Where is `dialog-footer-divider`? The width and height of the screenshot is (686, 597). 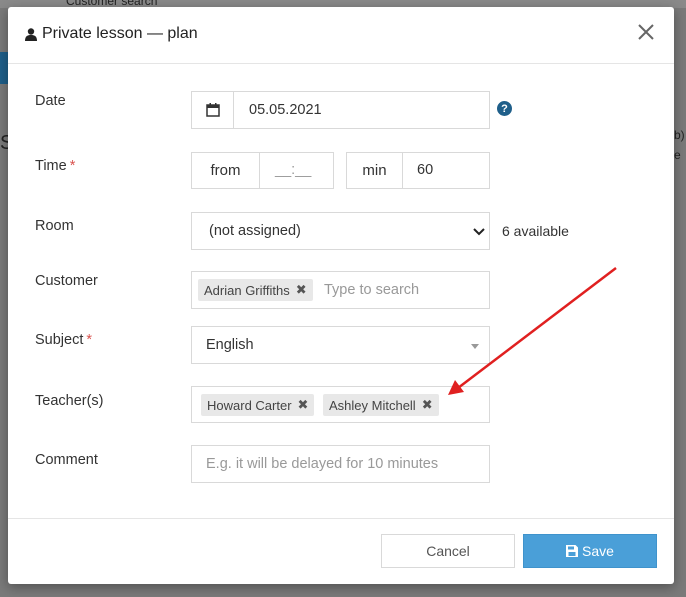 dialog-footer-divider is located at coordinates (341, 518).